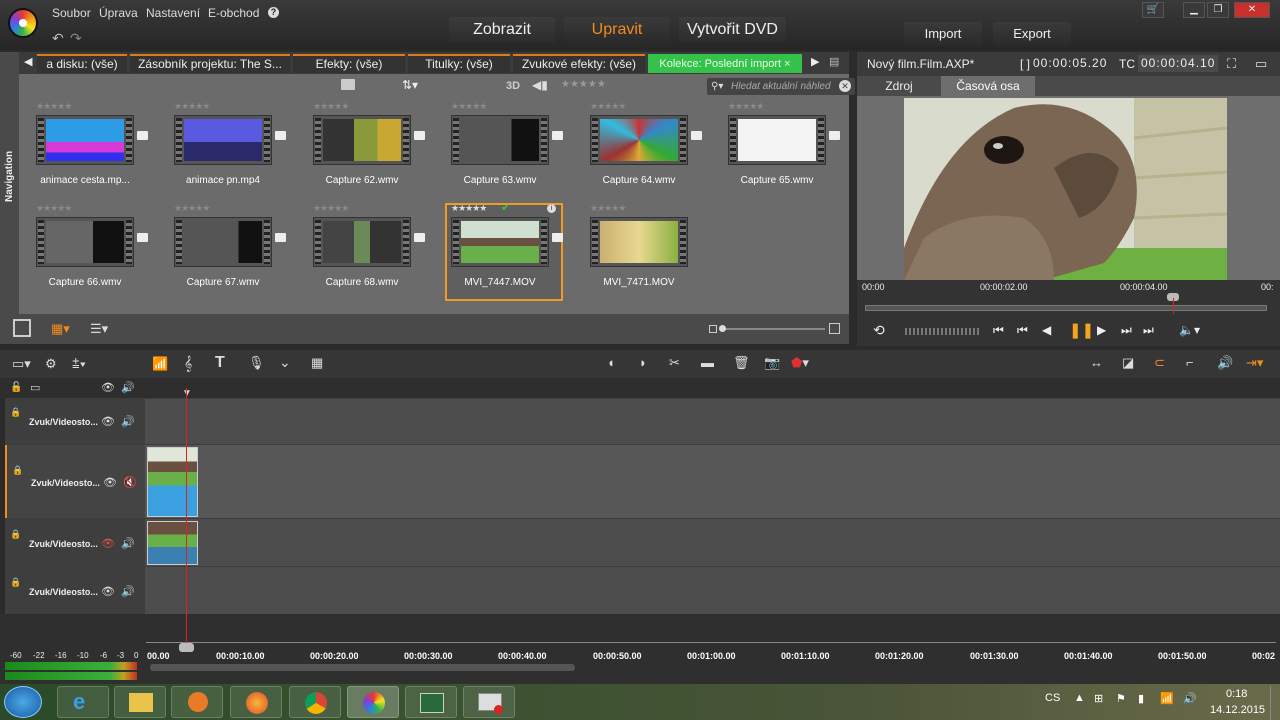  What do you see at coordinates (1231, 64) in the screenshot?
I see `fullscreen-icon: ⛶` at bounding box center [1231, 64].